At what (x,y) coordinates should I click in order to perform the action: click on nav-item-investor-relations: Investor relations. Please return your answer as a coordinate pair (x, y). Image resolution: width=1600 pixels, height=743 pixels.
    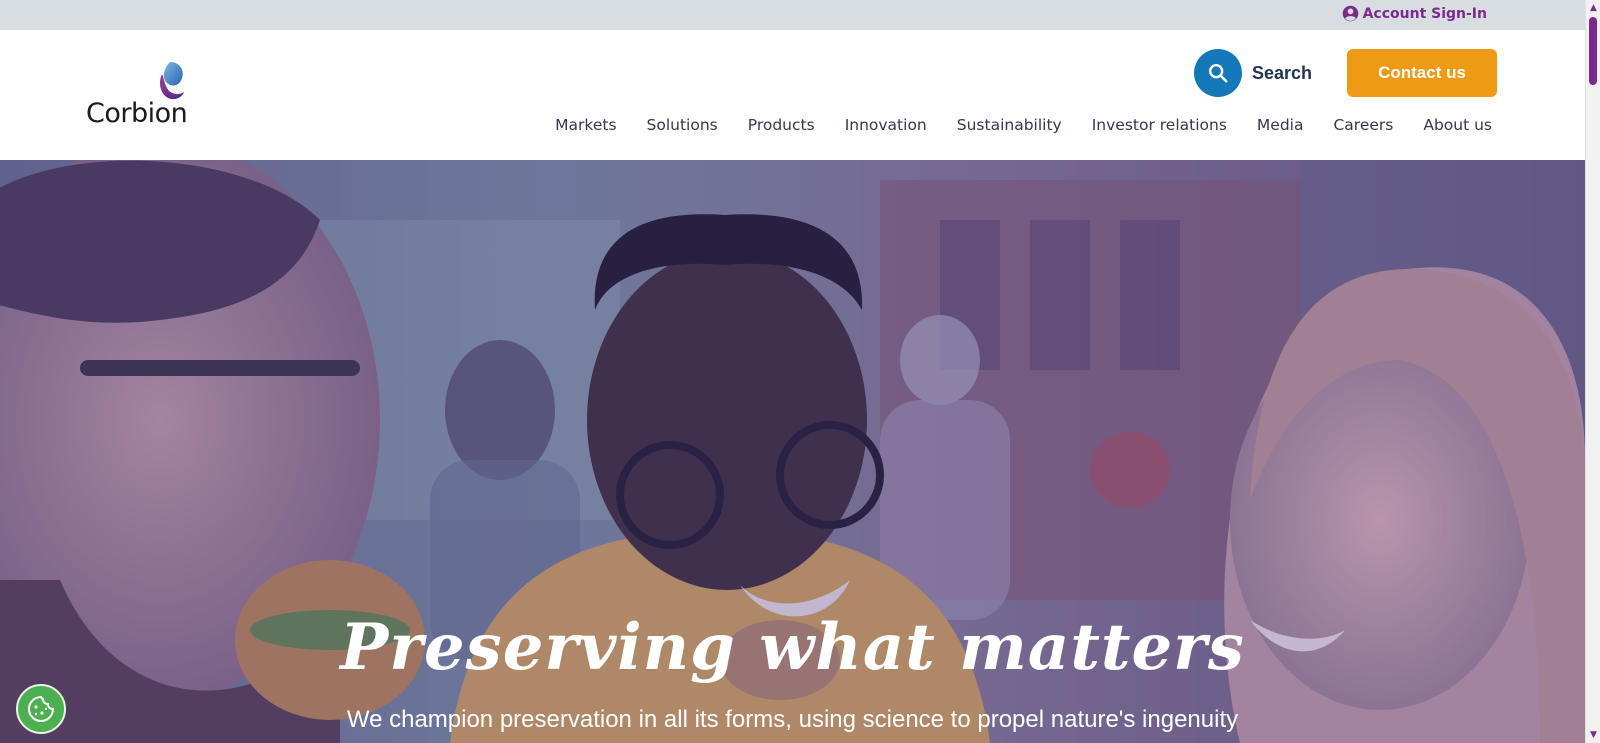
    Looking at the image, I should click on (1159, 125).